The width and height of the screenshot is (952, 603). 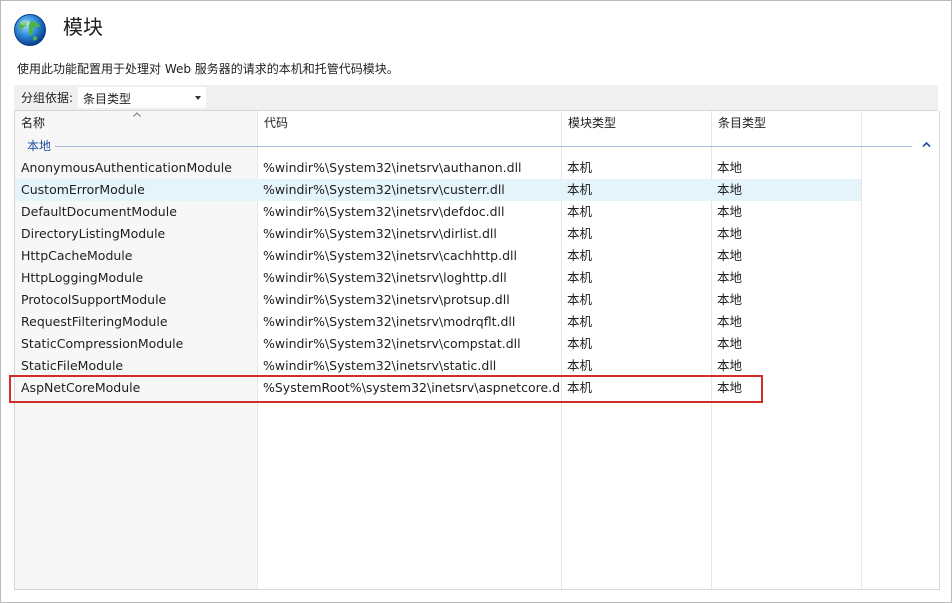 I want to click on column-header-module-type: 模块类型, so click(x=636, y=123).